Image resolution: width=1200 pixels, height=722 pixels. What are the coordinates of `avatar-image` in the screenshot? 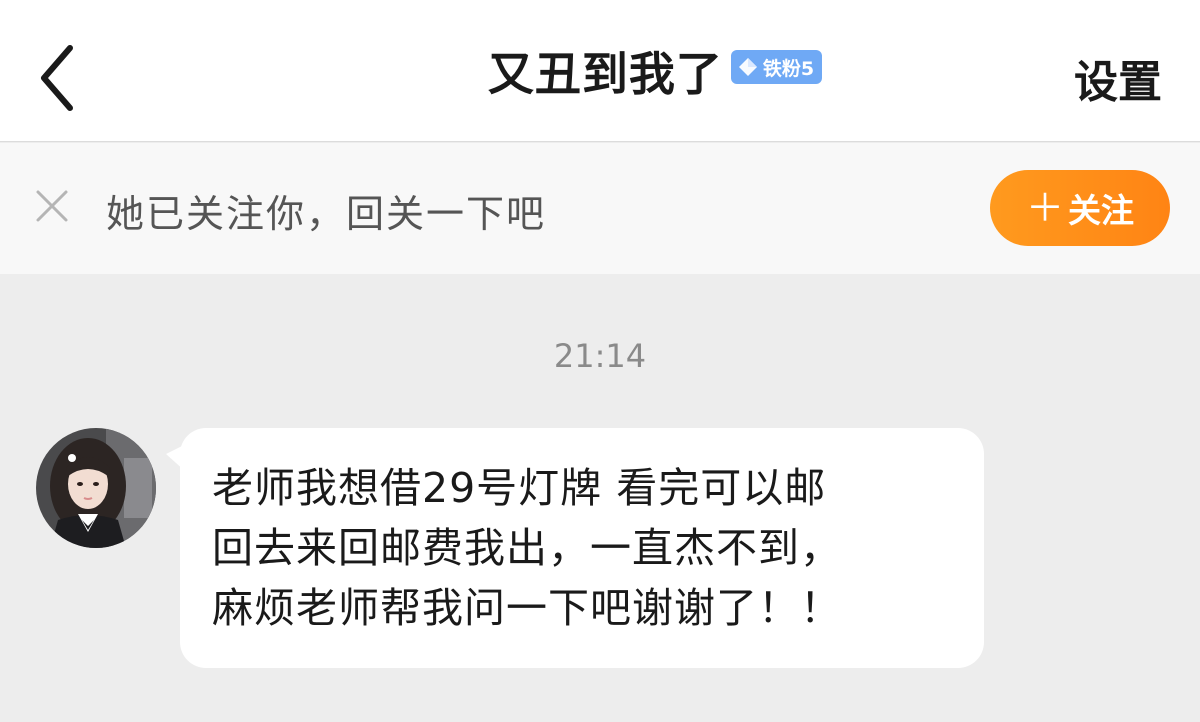 It's located at (96, 488).